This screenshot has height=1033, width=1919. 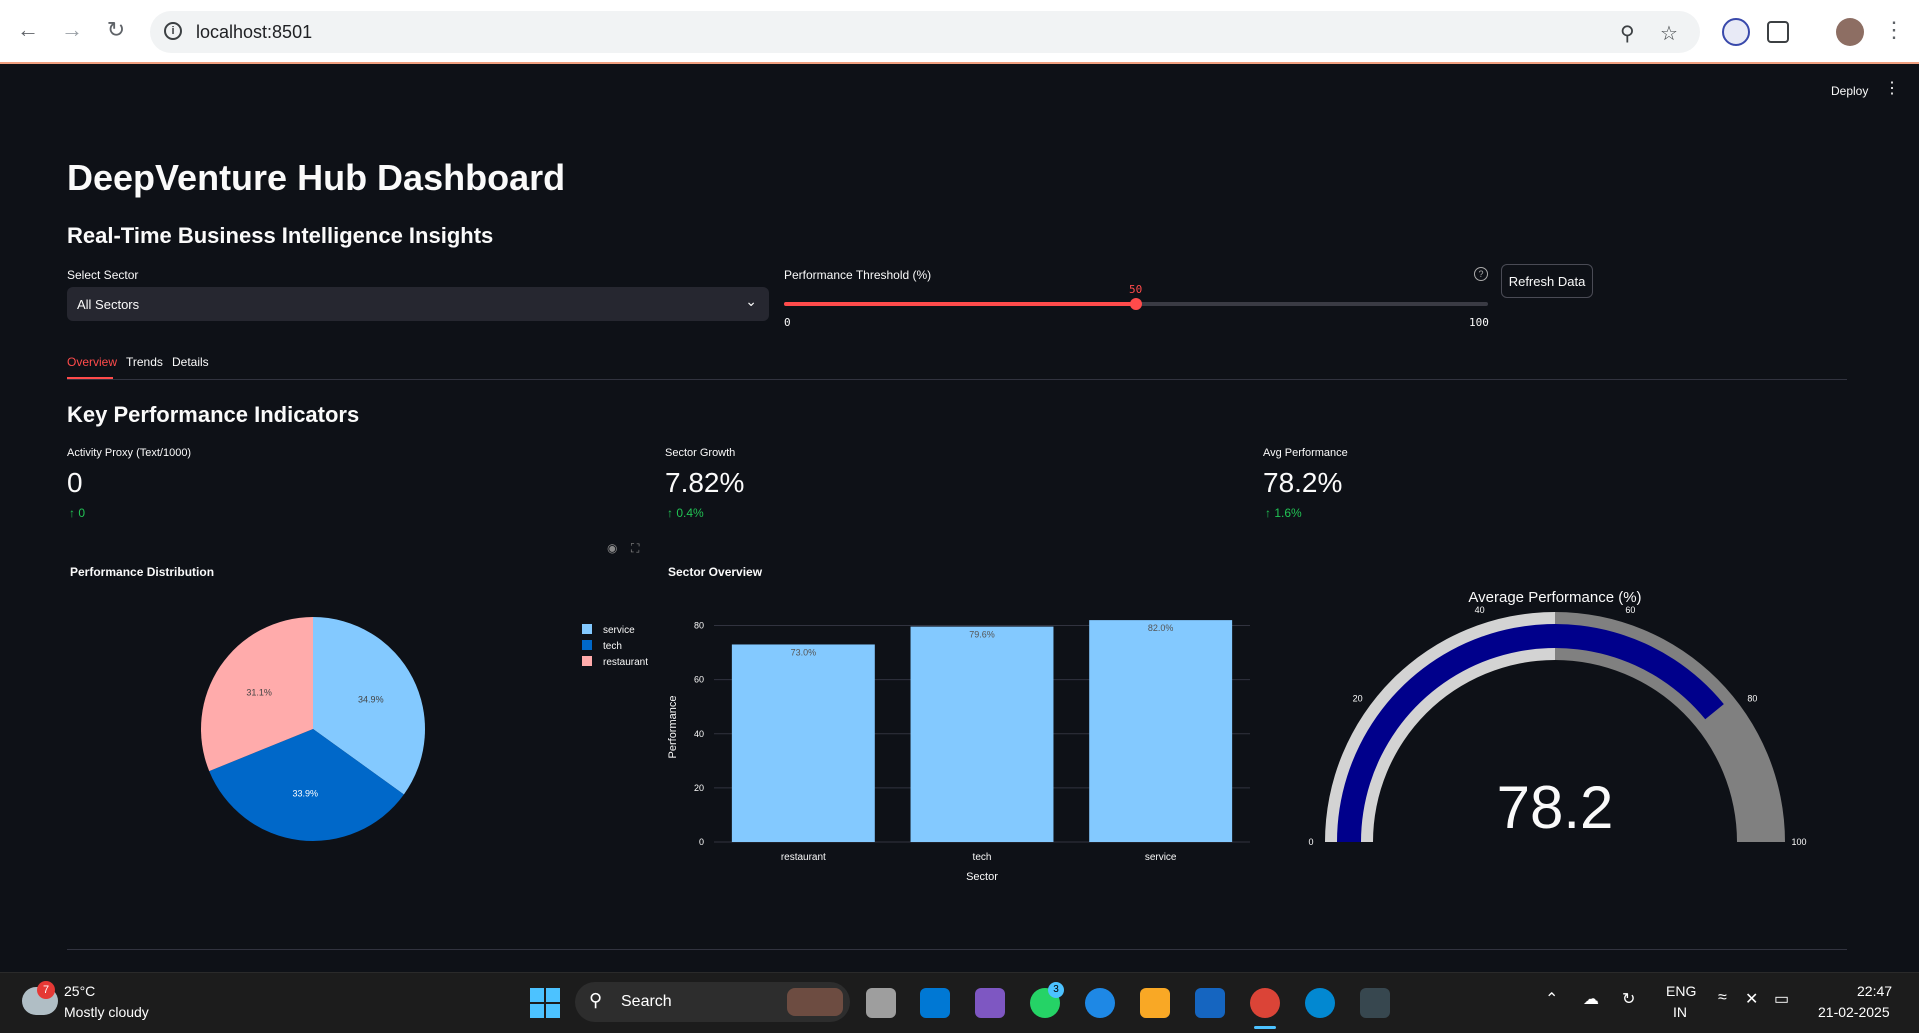 I want to click on metric-value: 7.82%, so click(x=705, y=482).